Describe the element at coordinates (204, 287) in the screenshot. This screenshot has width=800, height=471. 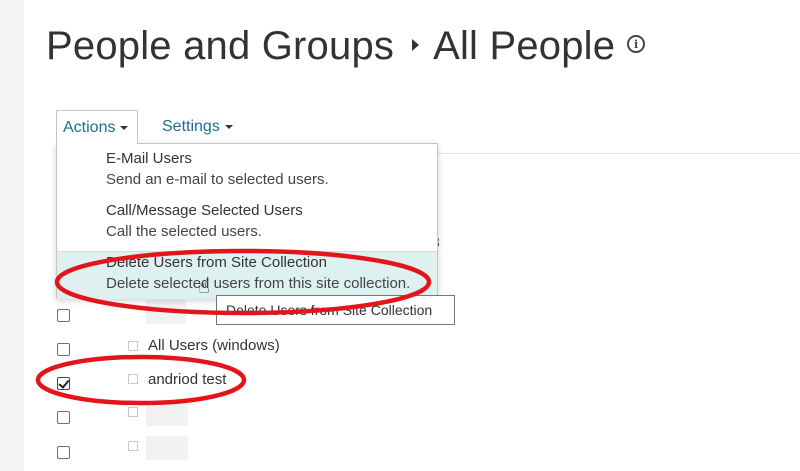
I see `hand-pointer-icon: ☝` at that location.